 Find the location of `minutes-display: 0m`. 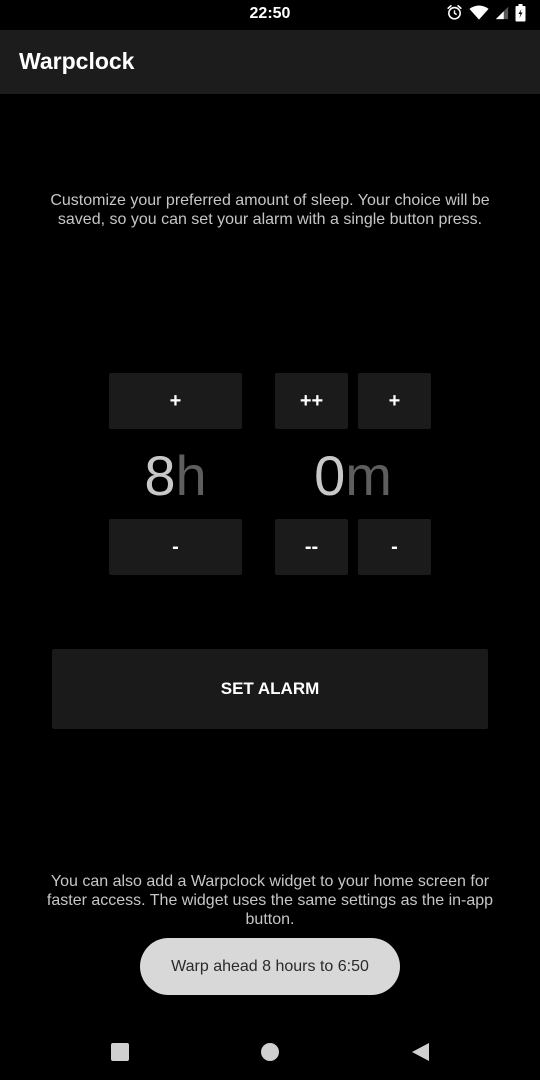

minutes-display: 0m is located at coordinates (353, 476).